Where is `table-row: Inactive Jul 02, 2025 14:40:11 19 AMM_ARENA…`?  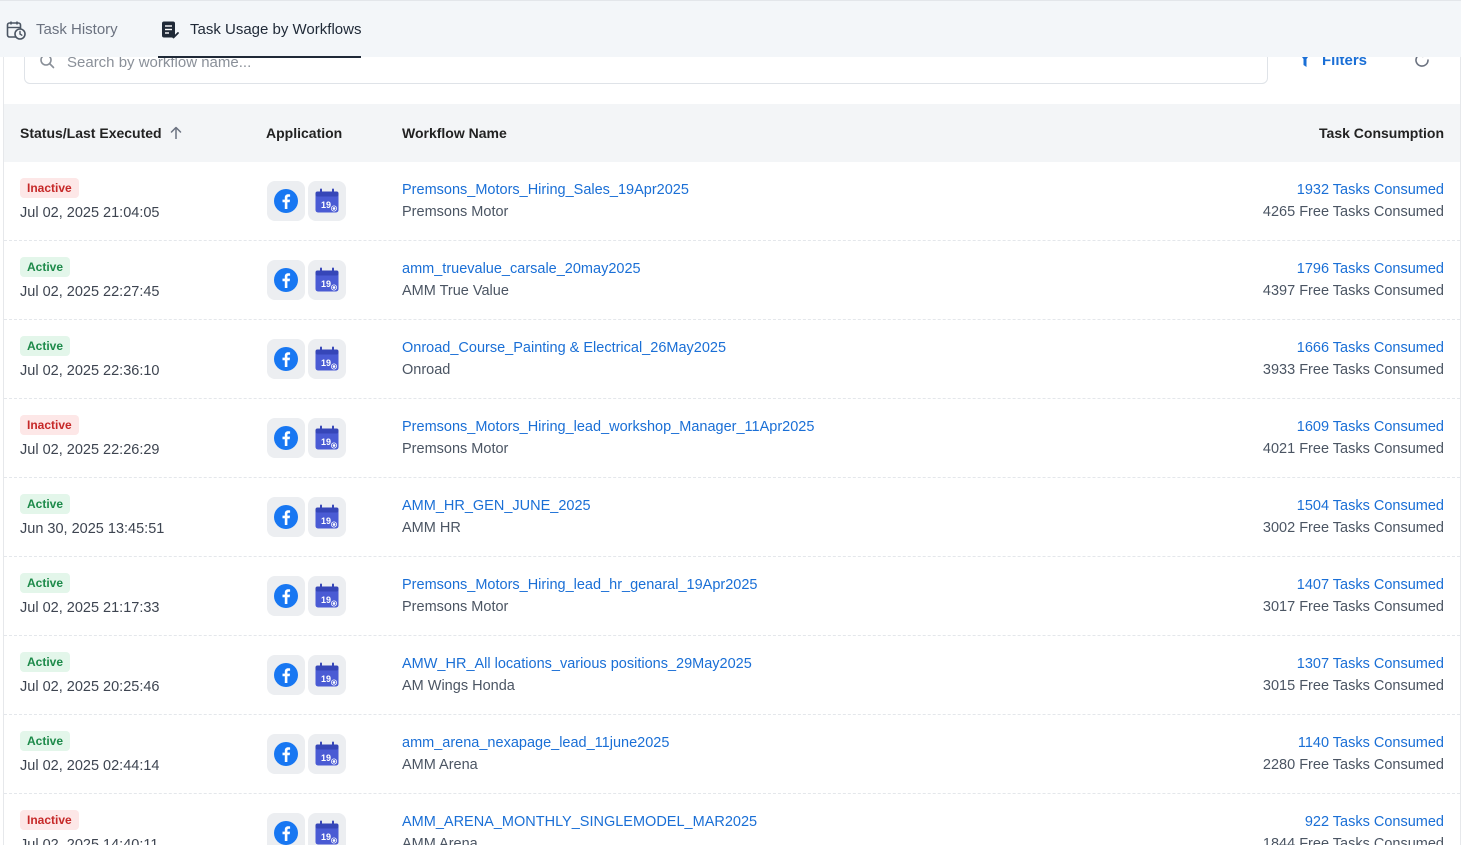
table-row: Inactive Jul 02, 2025 14:40:11 19 AMM_ARENA… is located at coordinates (732, 819).